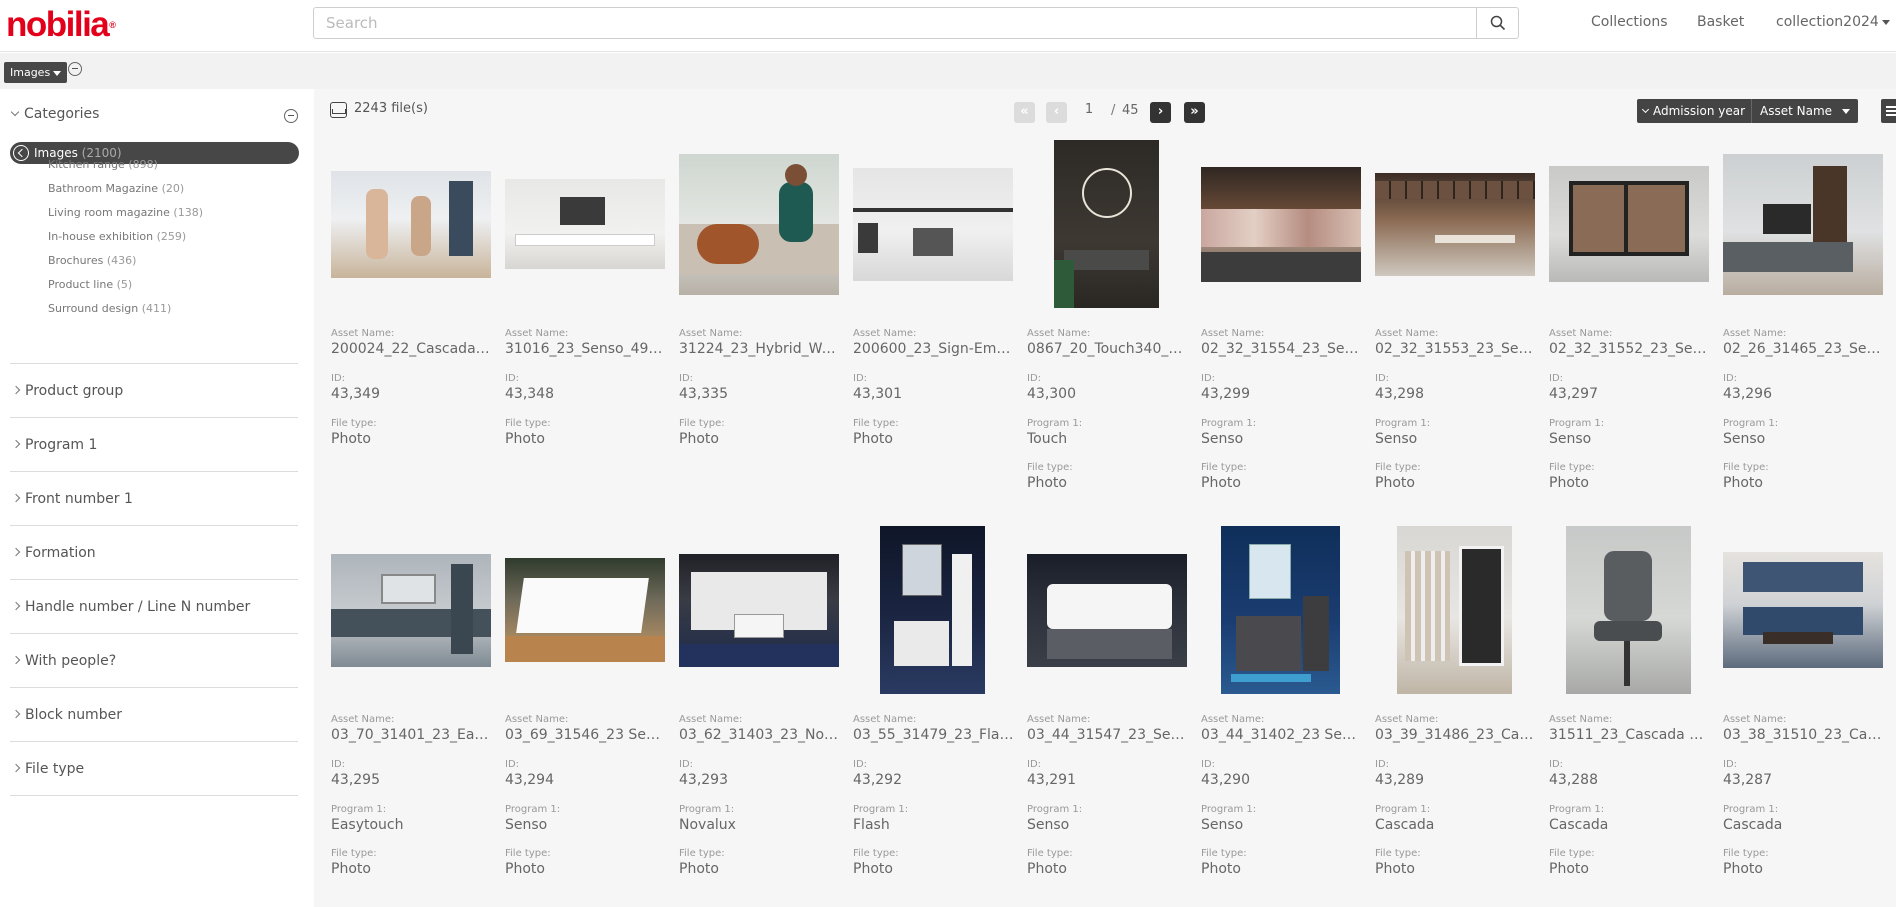  Describe the element at coordinates (116, 188) in the screenshot. I see `subcategory-item: Bathroom Magazine (20)` at that location.